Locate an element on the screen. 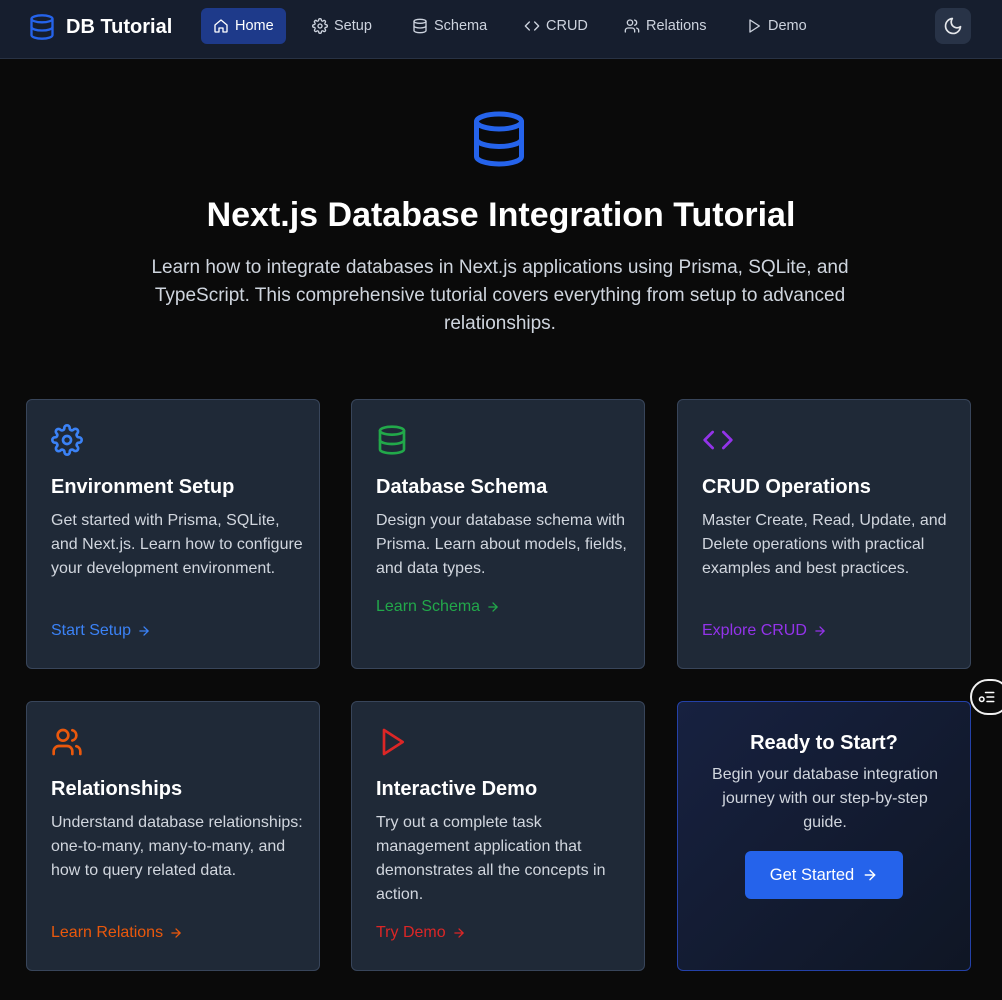  nav-home: Home is located at coordinates (243, 26).